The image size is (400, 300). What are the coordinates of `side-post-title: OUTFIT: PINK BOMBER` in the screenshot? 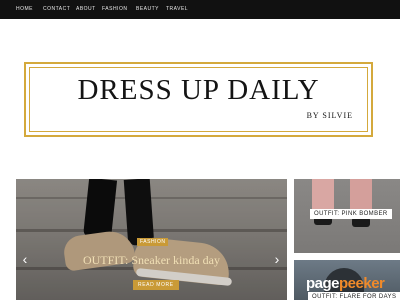 It's located at (351, 214).